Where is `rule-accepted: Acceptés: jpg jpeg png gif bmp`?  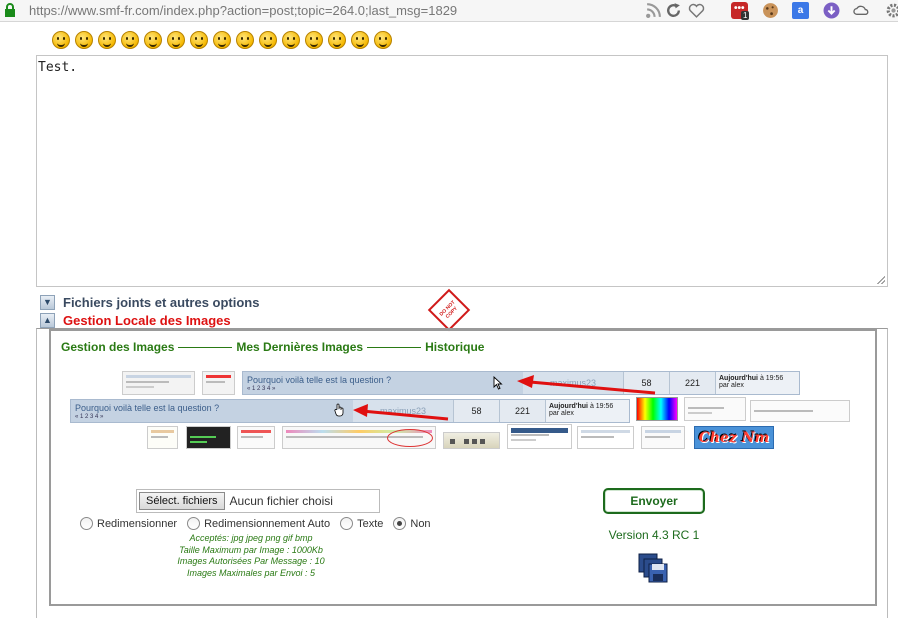
rule-accepted: Acceptés: jpg jpeg png gif bmp is located at coordinates (251, 538).